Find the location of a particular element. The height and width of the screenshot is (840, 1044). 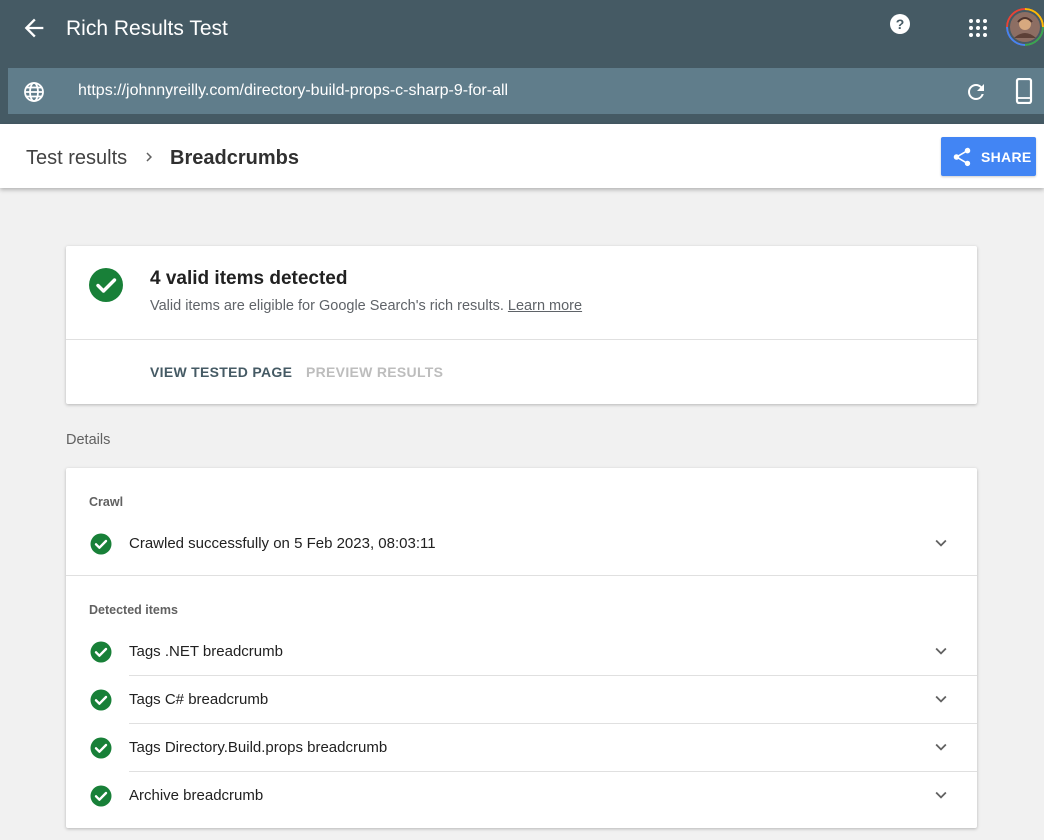

details-heading: Details is located at coordinates (88, 440).